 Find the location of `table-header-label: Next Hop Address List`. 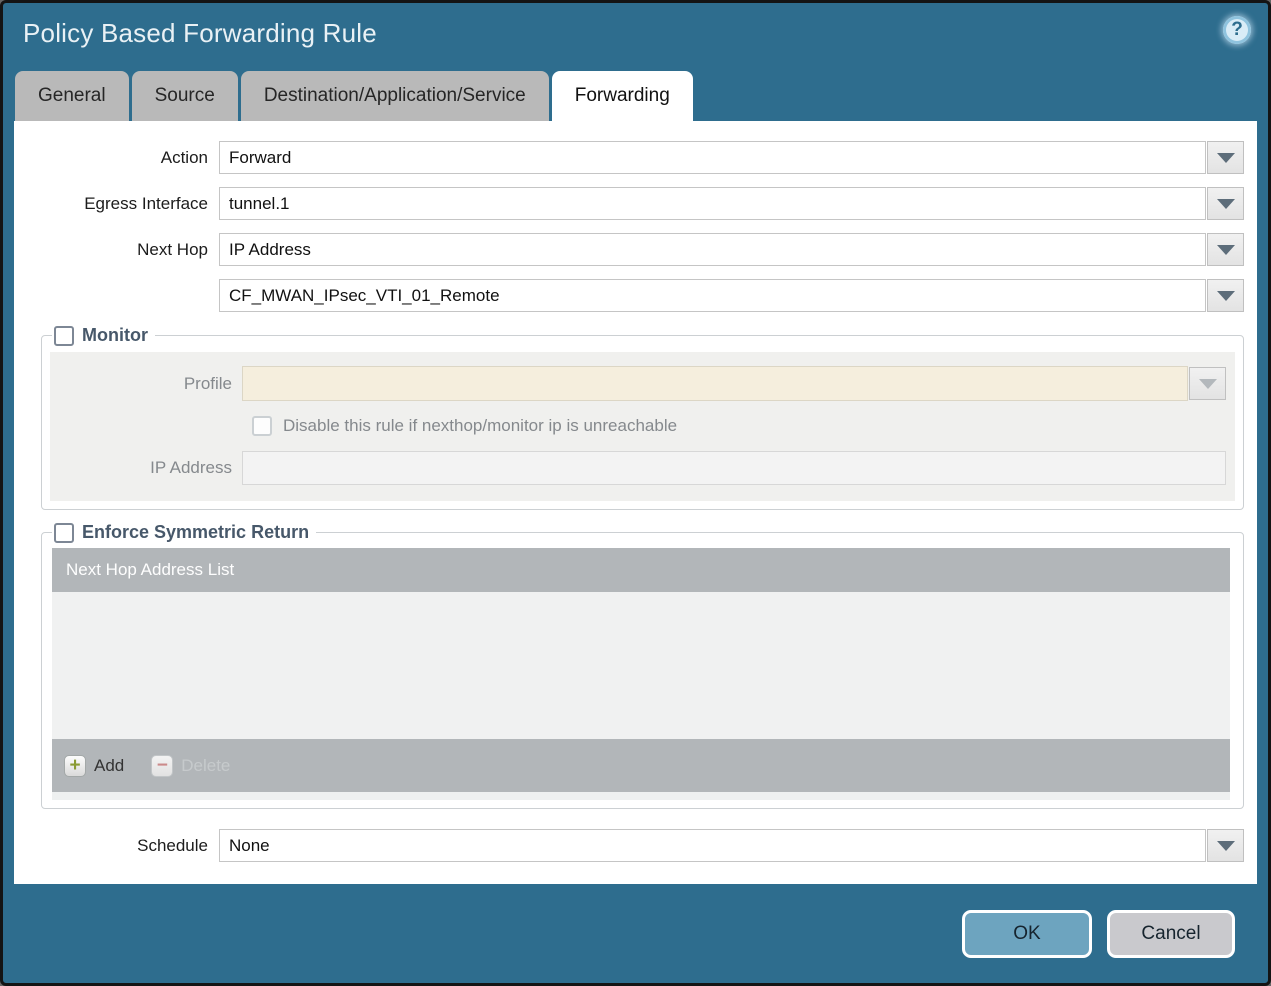

table-header-label: Next Hop Address List is located at coordinates (150, 569).